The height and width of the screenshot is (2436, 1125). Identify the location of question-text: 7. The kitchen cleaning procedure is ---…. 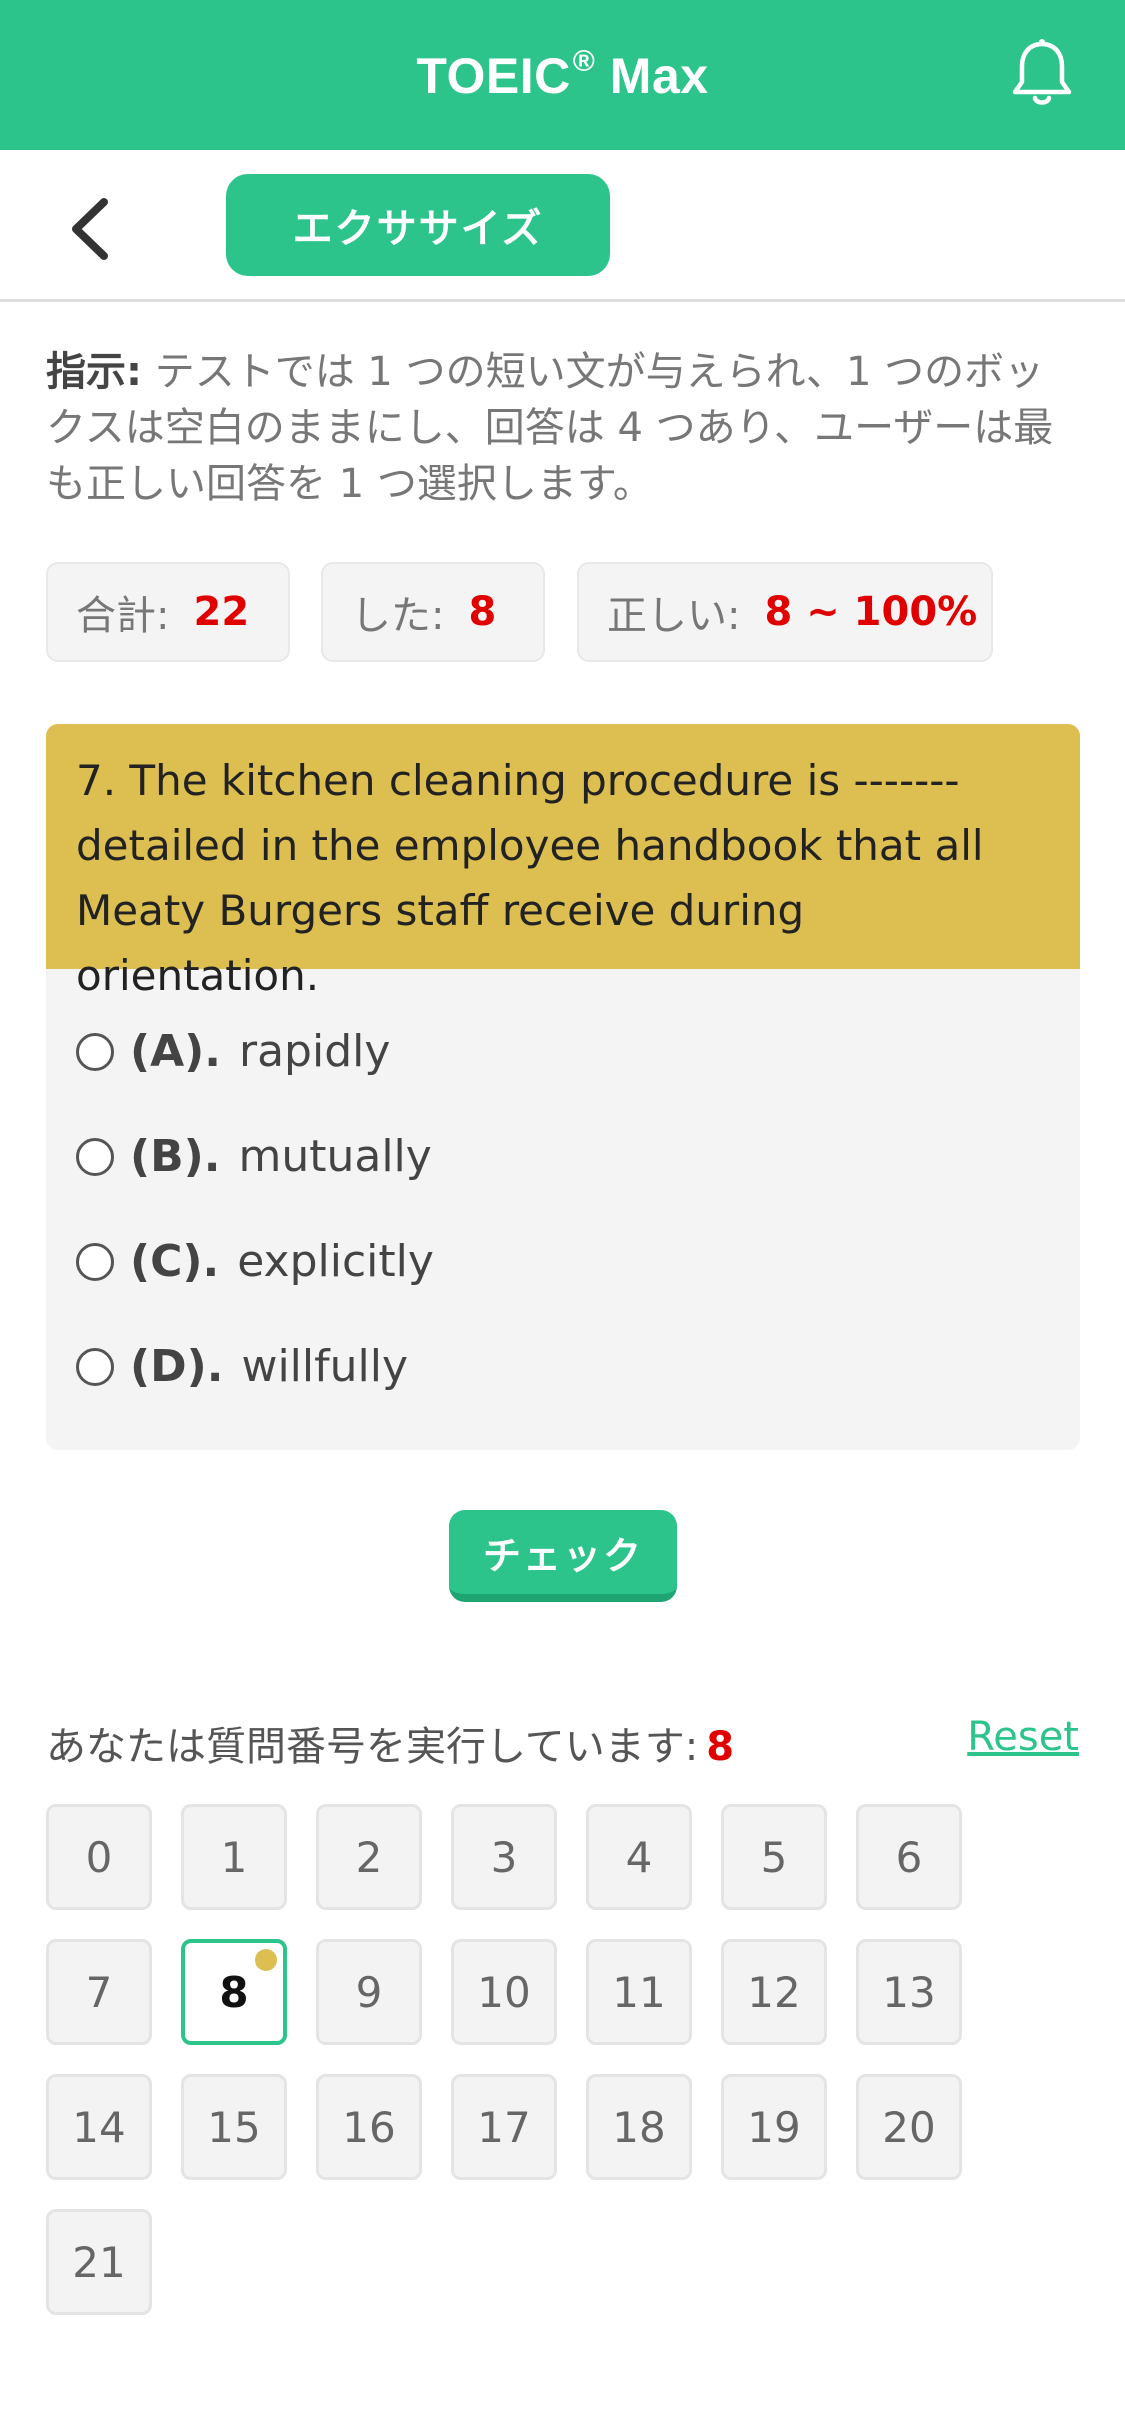
(563, 862).